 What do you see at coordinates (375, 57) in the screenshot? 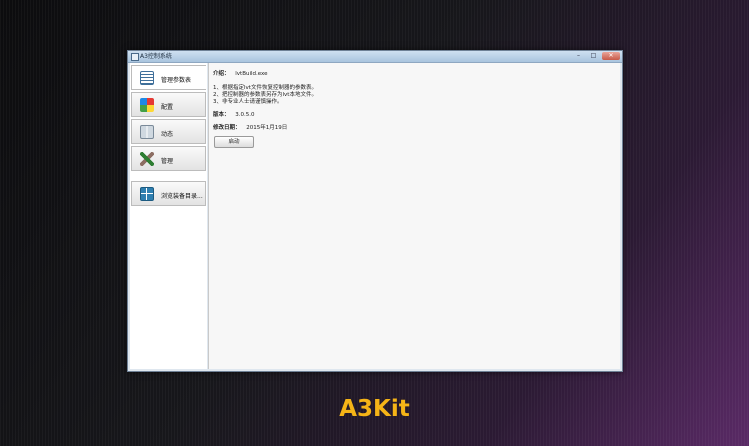
I see `title-bar: A3控制系统 – □ ✕` at bounding box center [375, 57].